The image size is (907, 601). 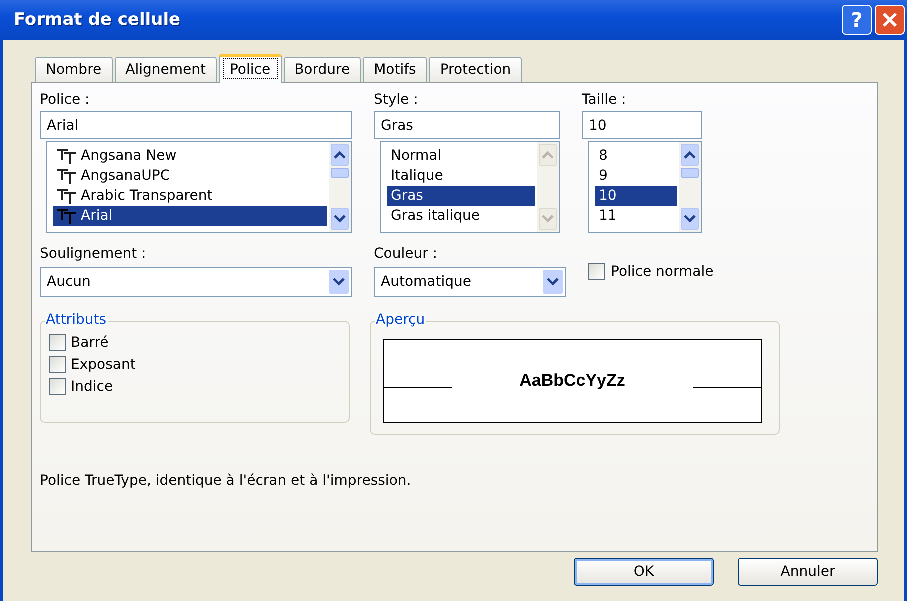 I want to click on close-icon, so click(x=890, y=20).